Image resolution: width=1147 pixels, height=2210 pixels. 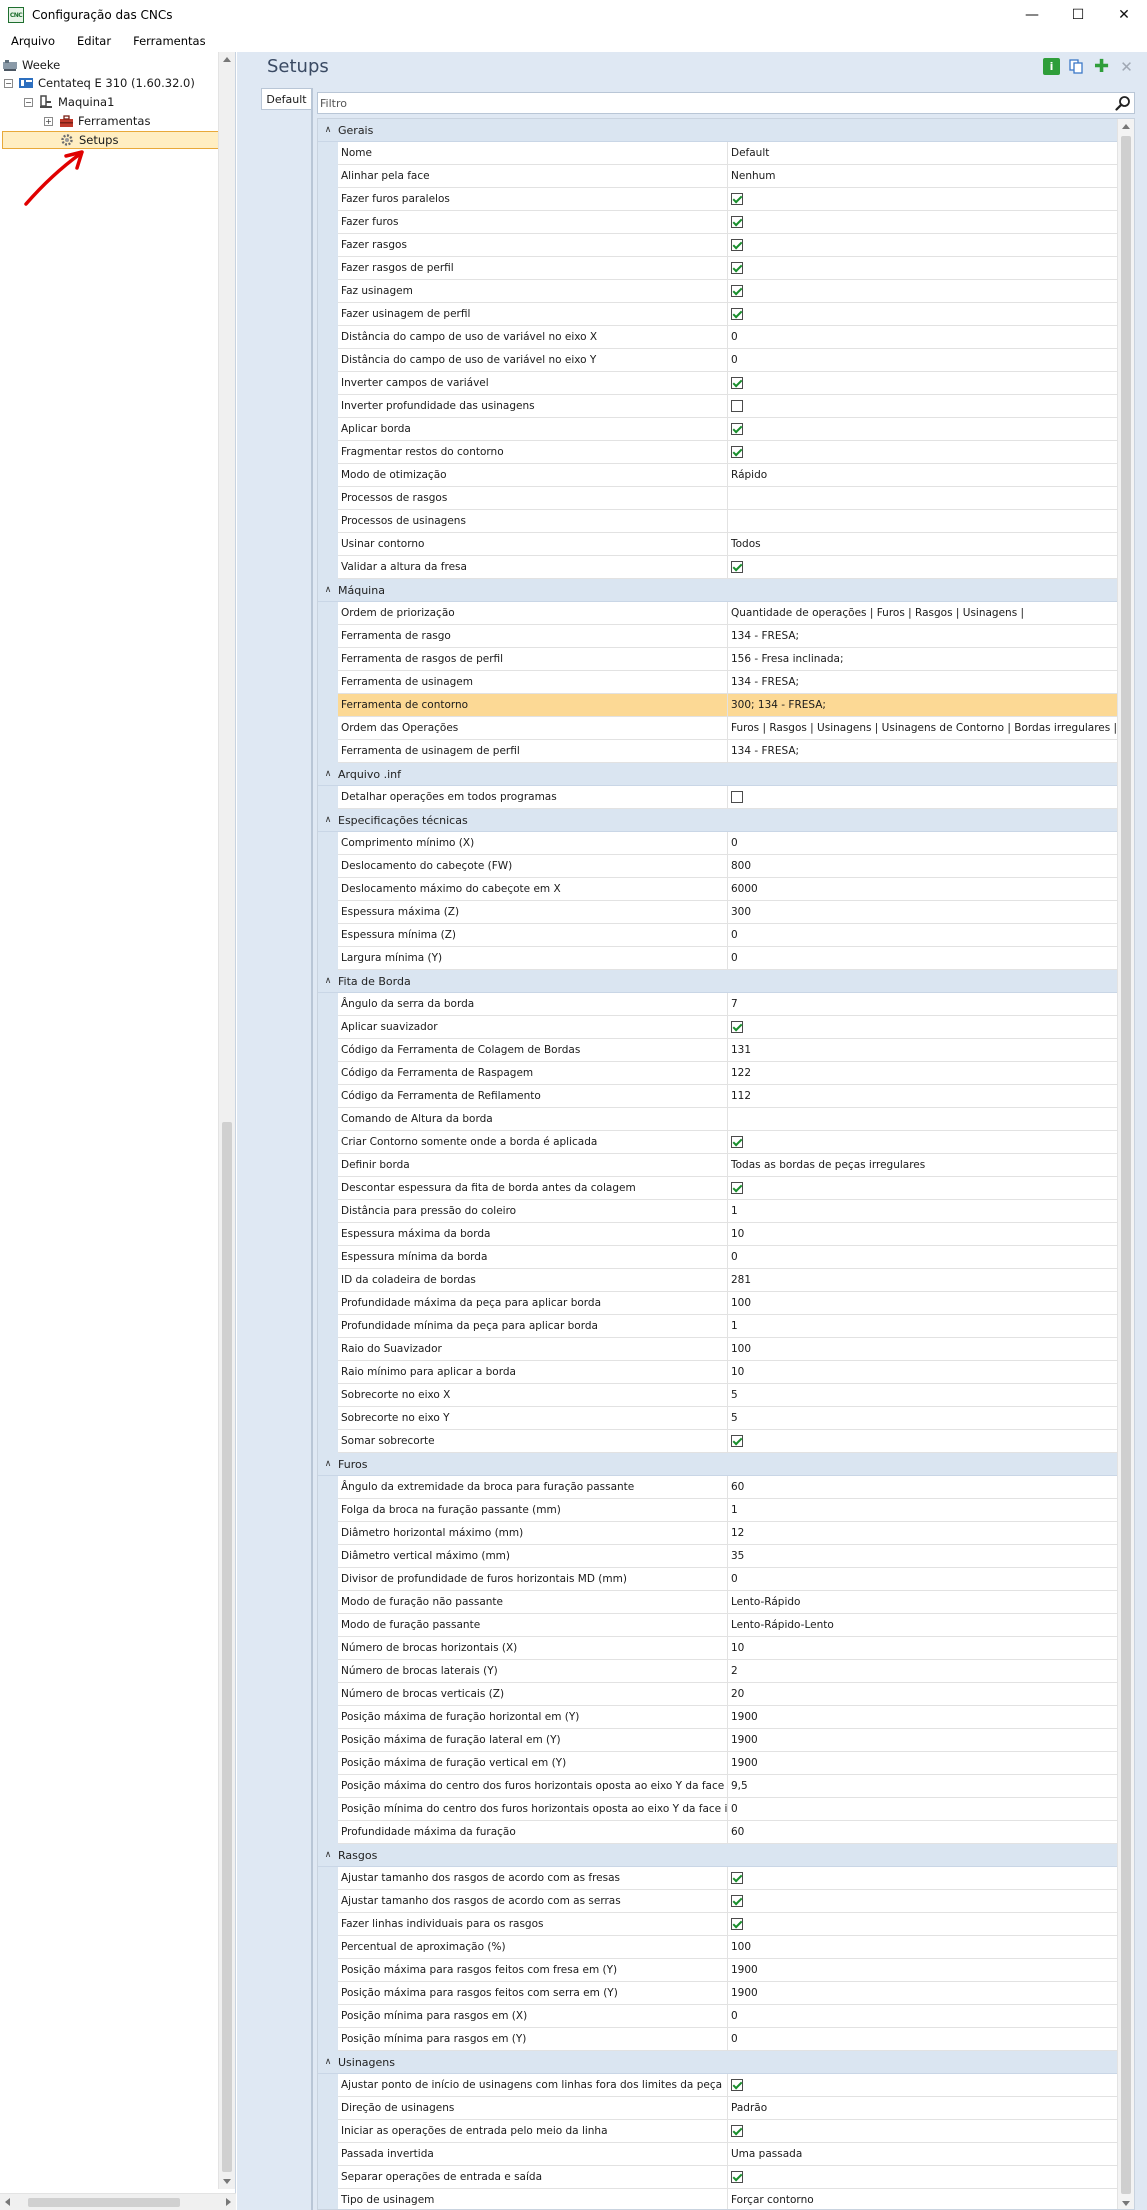 What do you see at coordinates (923, 1004) in the screenshot?
I see `property-value: 7` at bounding box center [923, 1004].